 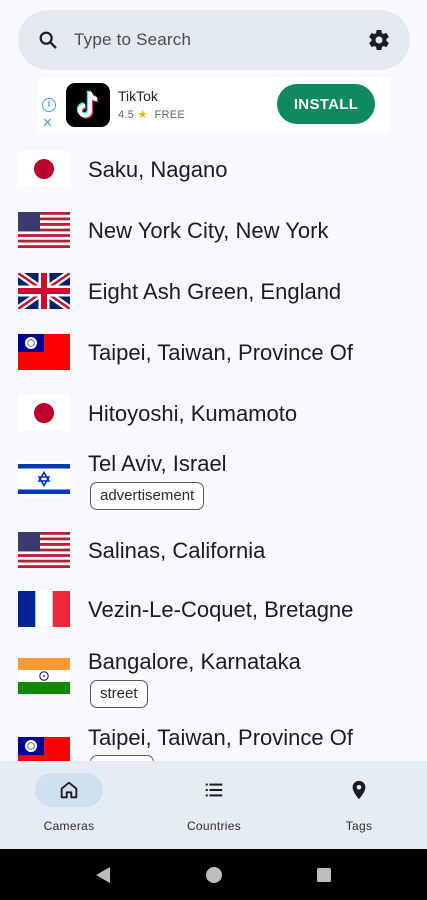 I want to click on home-circle-icon, so click(x=214, y=875).